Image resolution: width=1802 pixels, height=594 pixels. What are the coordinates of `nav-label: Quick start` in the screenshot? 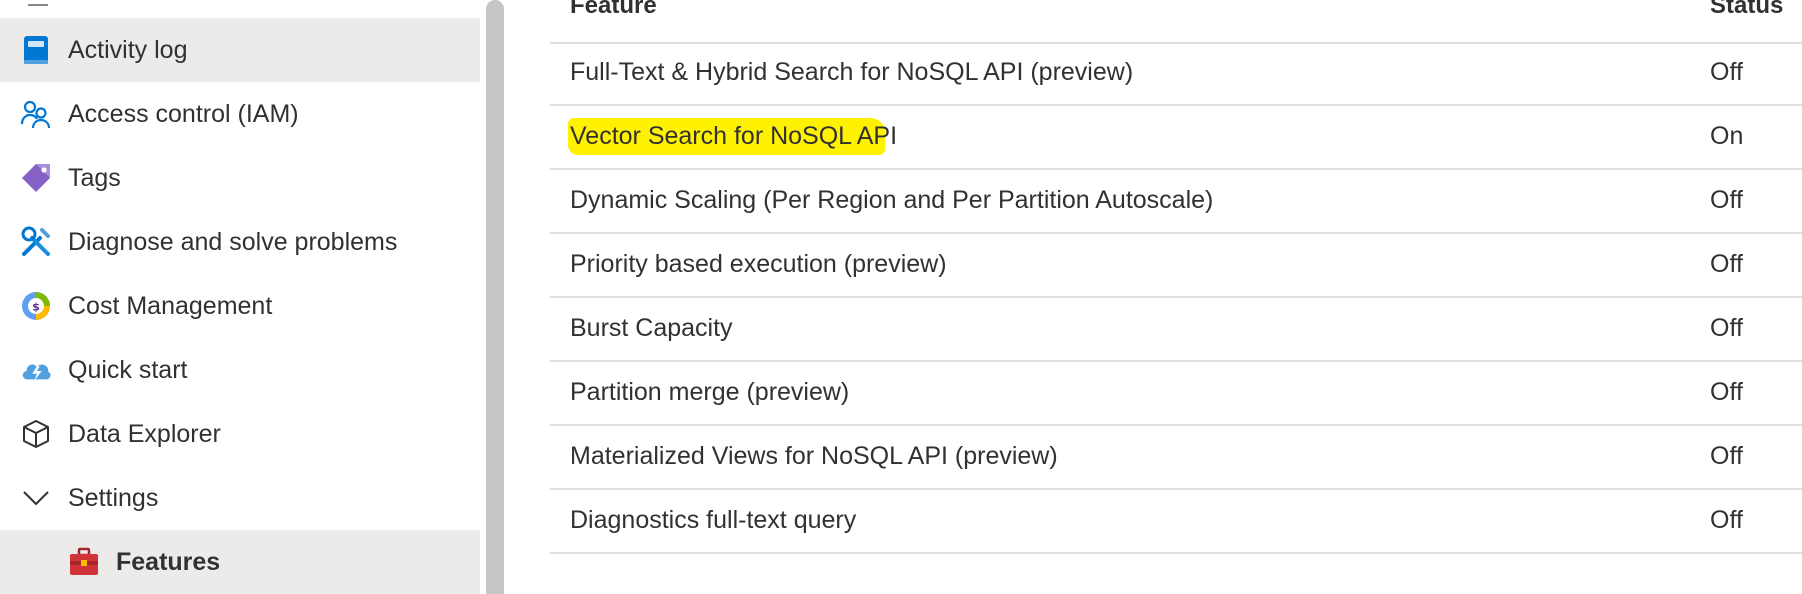 It's located at (128, 369).